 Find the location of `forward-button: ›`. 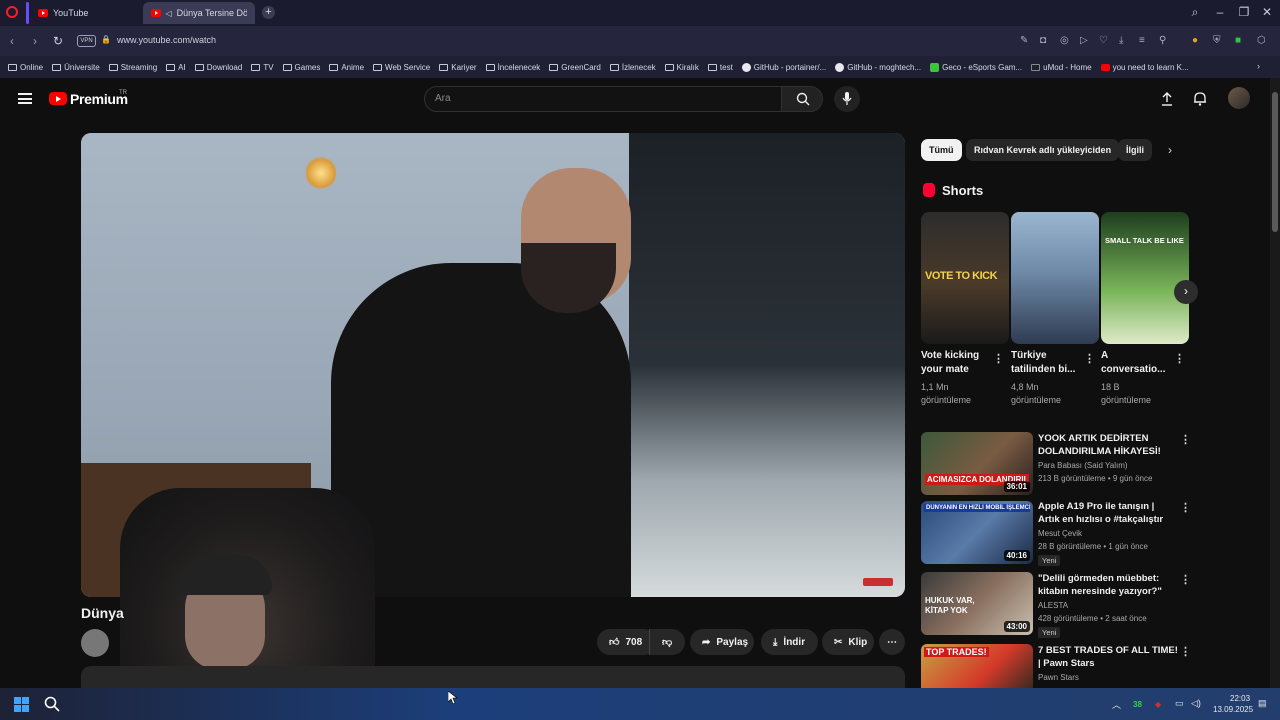

forward-button: › is located at coordinates (35, 41).